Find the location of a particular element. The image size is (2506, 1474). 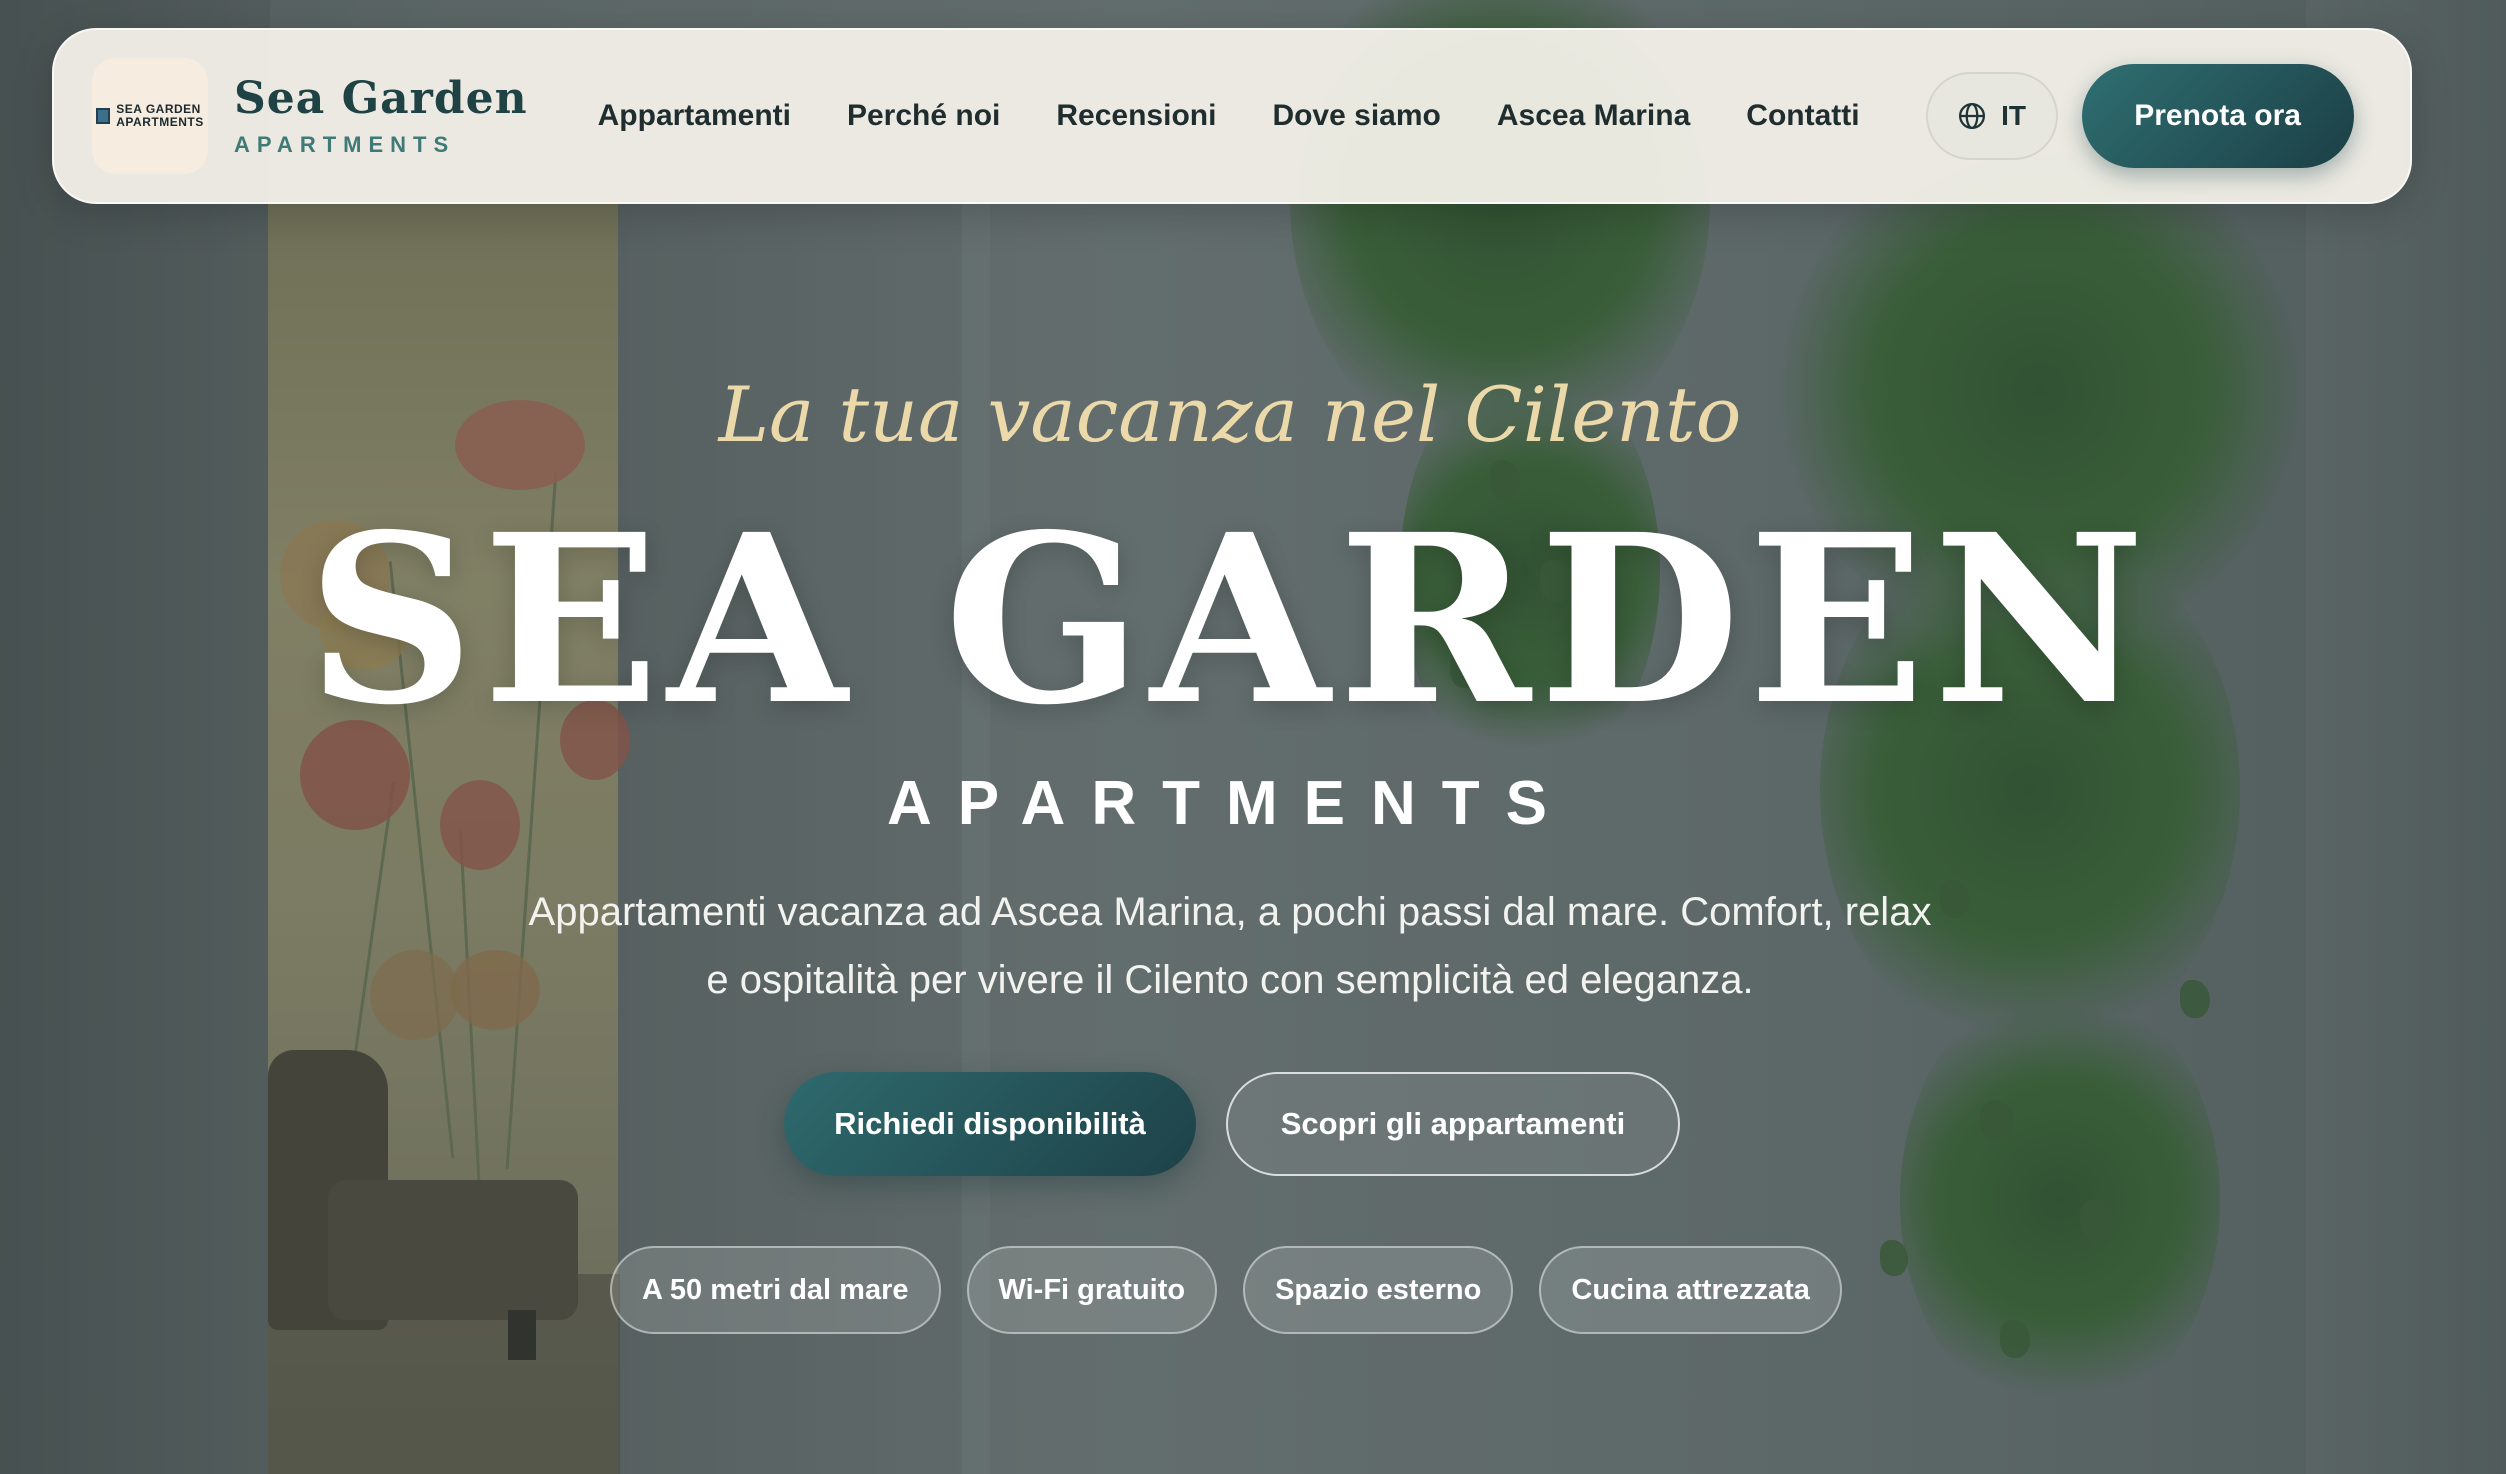

hero-subtitle: APARTMENTS is located at coordinates (1230, 803).